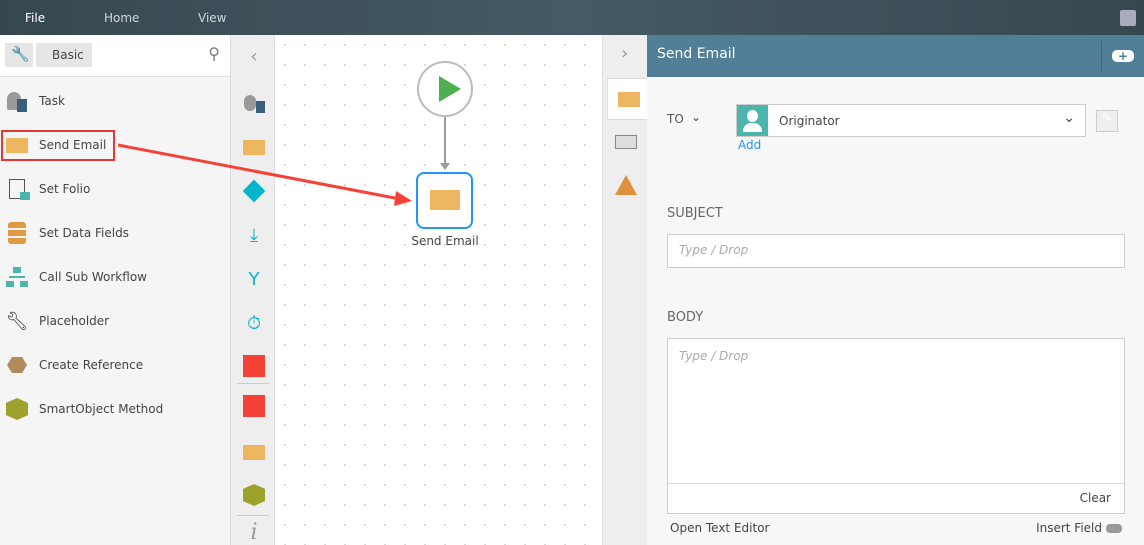  Describe the element at coordinates (685, 317) in the screenshot. I see `body-label: BODY` at that location.